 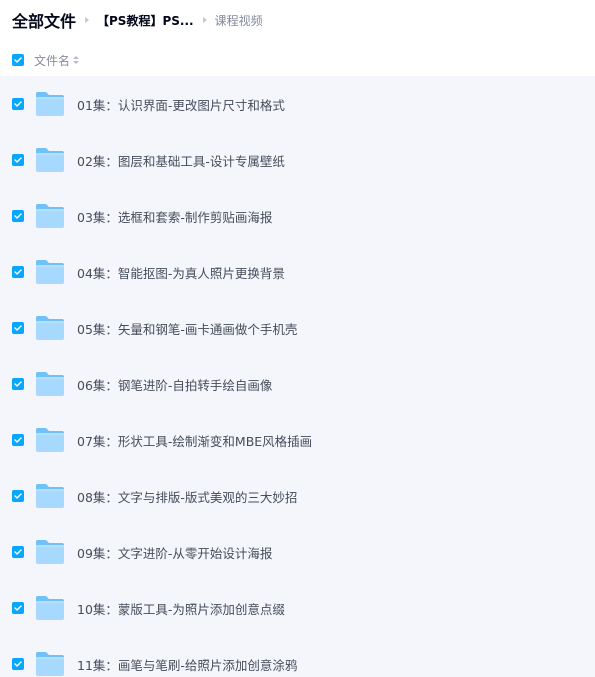 I want to click on file-name: 11集：画笔与笔刷-给照片添加创意涂鸦, so click(x=187, y=664).